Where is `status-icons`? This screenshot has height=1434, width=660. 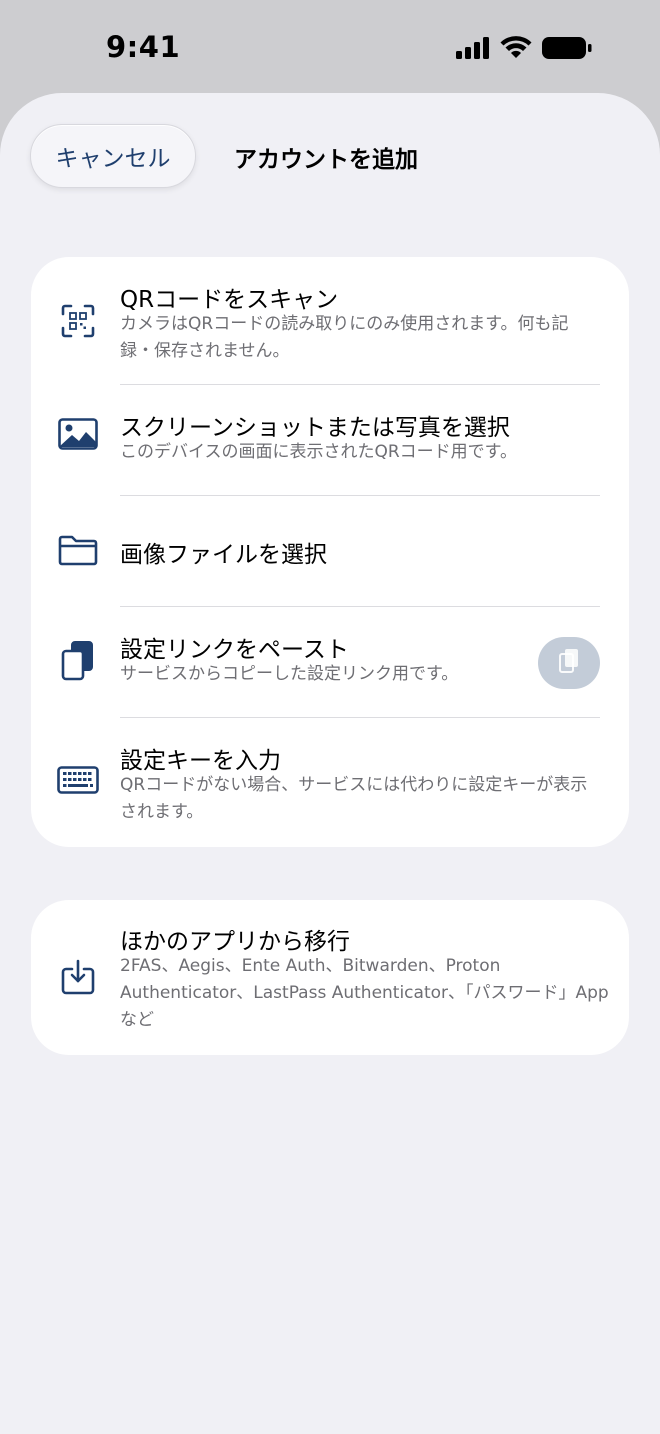 status-icons is located at coordinates (524, 50).